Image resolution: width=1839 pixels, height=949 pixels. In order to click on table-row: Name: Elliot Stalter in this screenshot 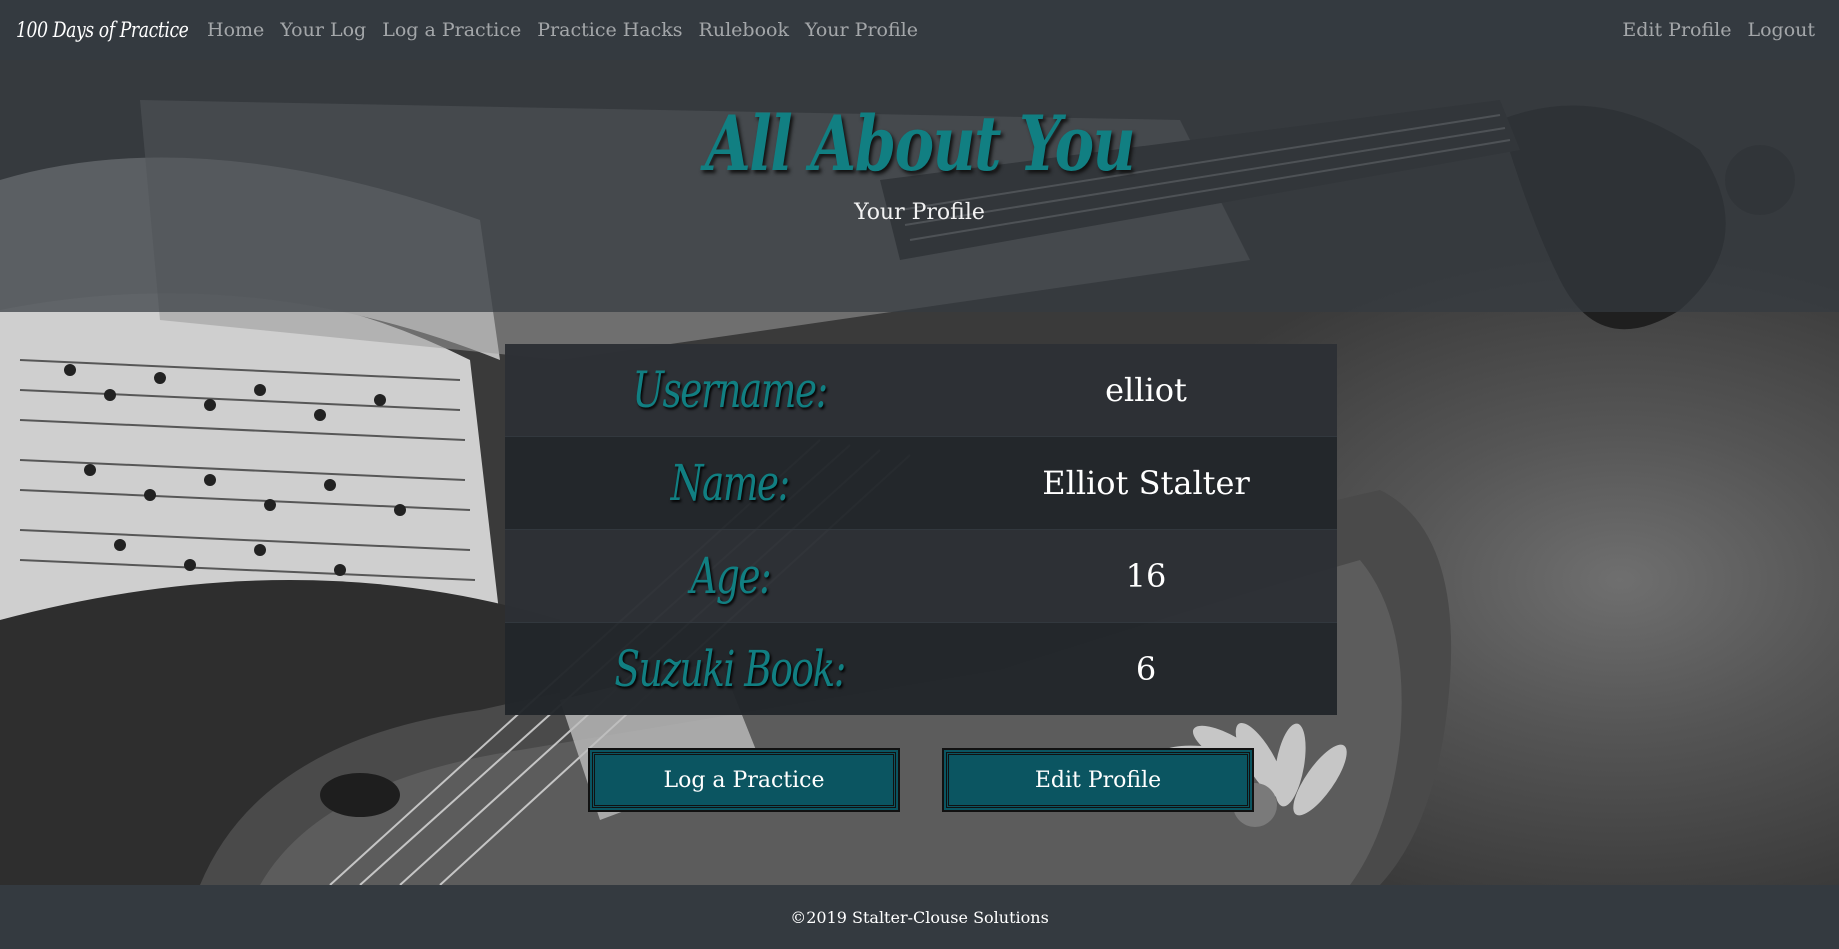, I will do `click(921, 483)`.